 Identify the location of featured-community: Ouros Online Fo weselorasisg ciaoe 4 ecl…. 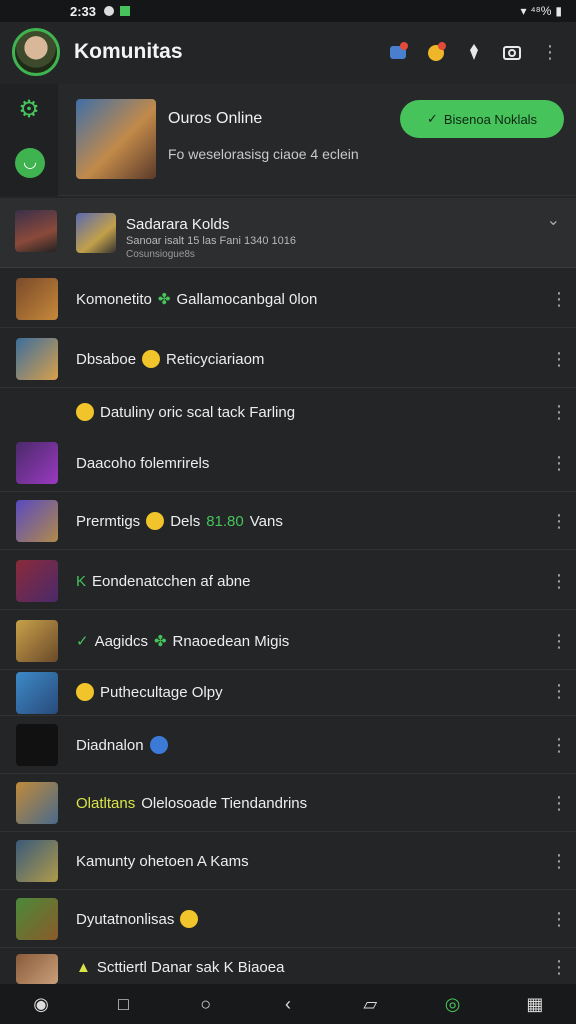
(317, 140).